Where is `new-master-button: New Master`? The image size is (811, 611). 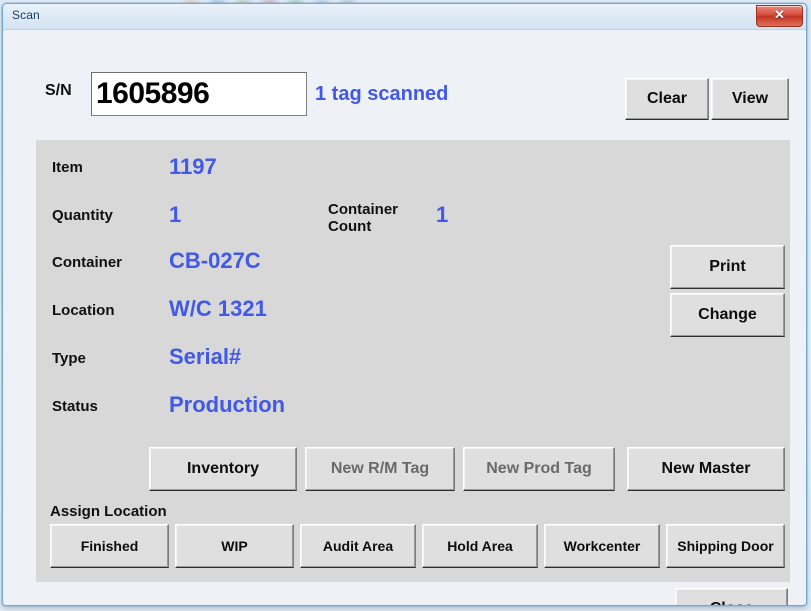
new-master-button: New Master is located at coordinates (706, 469).